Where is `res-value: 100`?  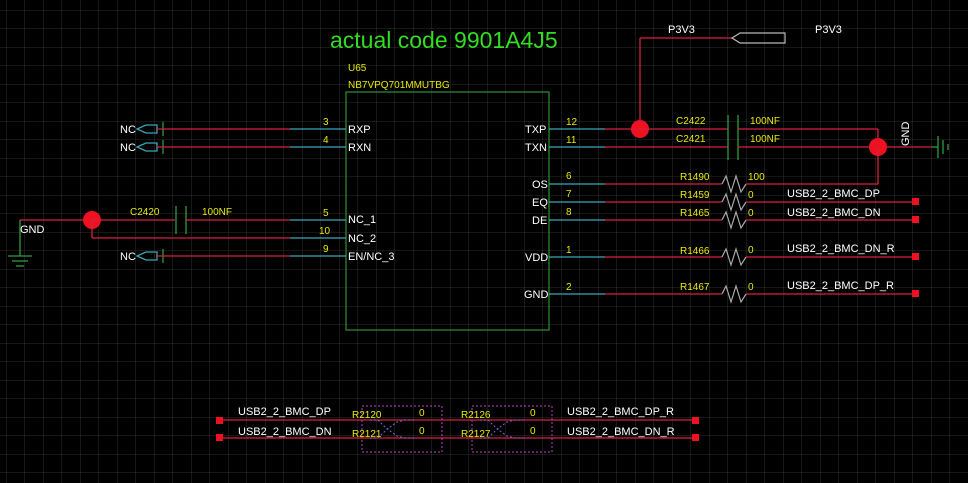 res-value: 100 is located at coordinates (756, 177).